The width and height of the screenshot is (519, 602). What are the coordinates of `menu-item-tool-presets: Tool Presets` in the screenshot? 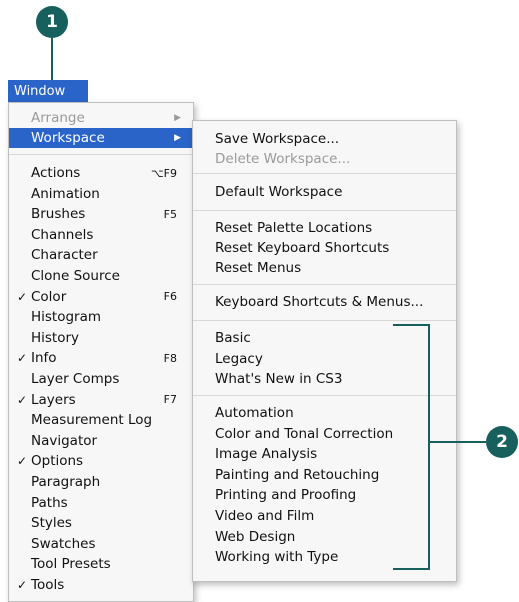 It's located at (101, 564).